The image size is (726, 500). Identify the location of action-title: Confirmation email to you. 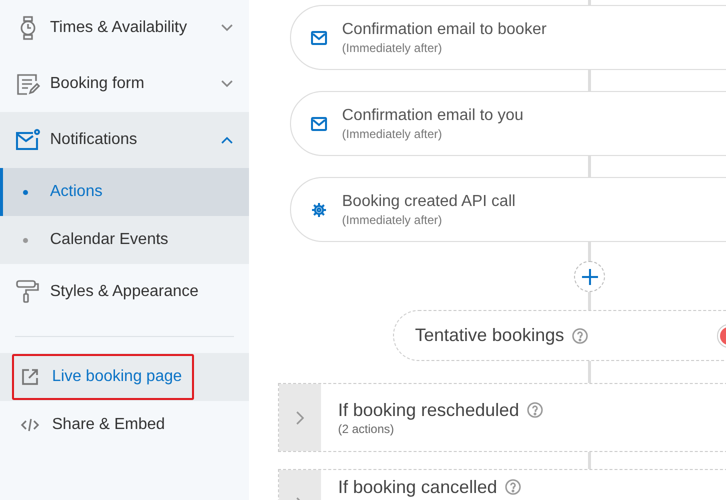
(433, 116).